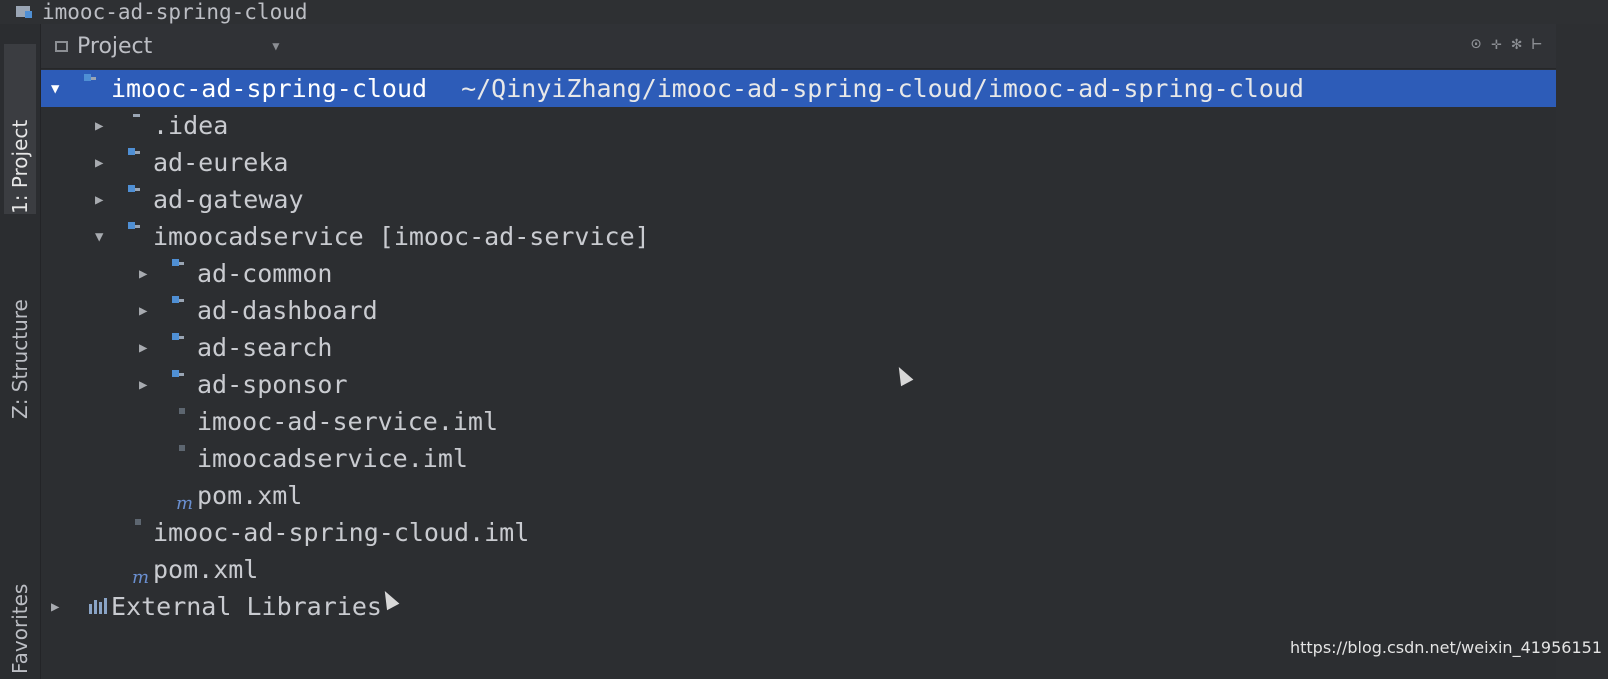 The width and height of the screenshot is (1608, 679). I want to click on tree-label: .idea, so click(191, 125).